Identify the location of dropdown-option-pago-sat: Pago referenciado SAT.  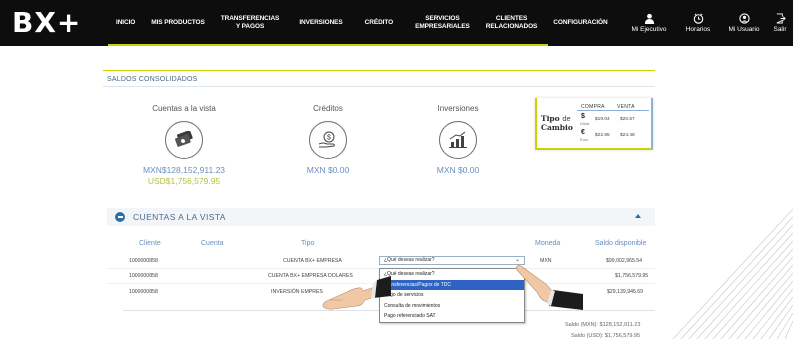
(452, 316).